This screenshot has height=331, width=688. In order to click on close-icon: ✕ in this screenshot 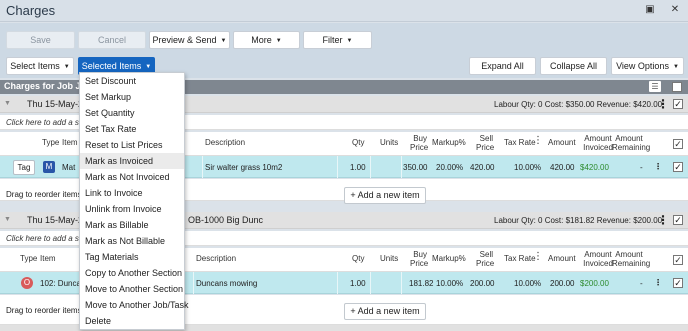, I will do `click(675, 10)`.